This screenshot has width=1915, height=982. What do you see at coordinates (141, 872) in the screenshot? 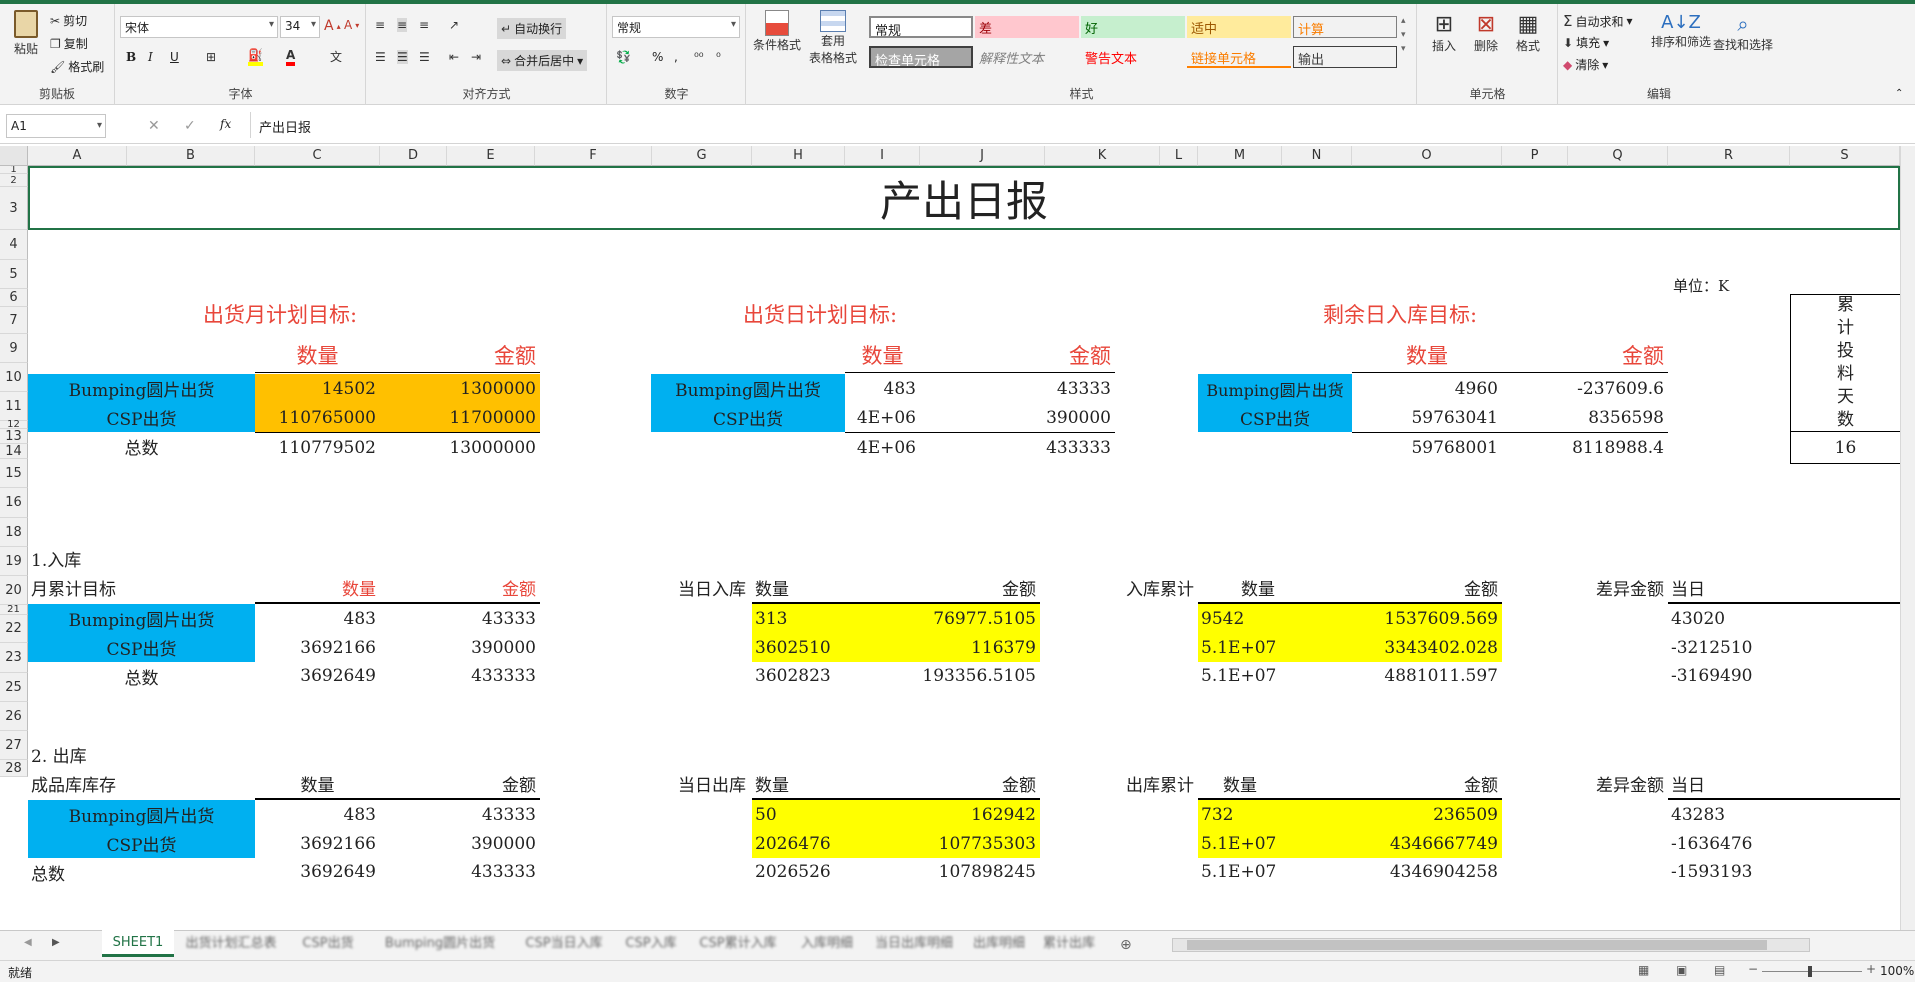
I see `sec3-row-label-cell: 总数` at bounding box center [141, 872].